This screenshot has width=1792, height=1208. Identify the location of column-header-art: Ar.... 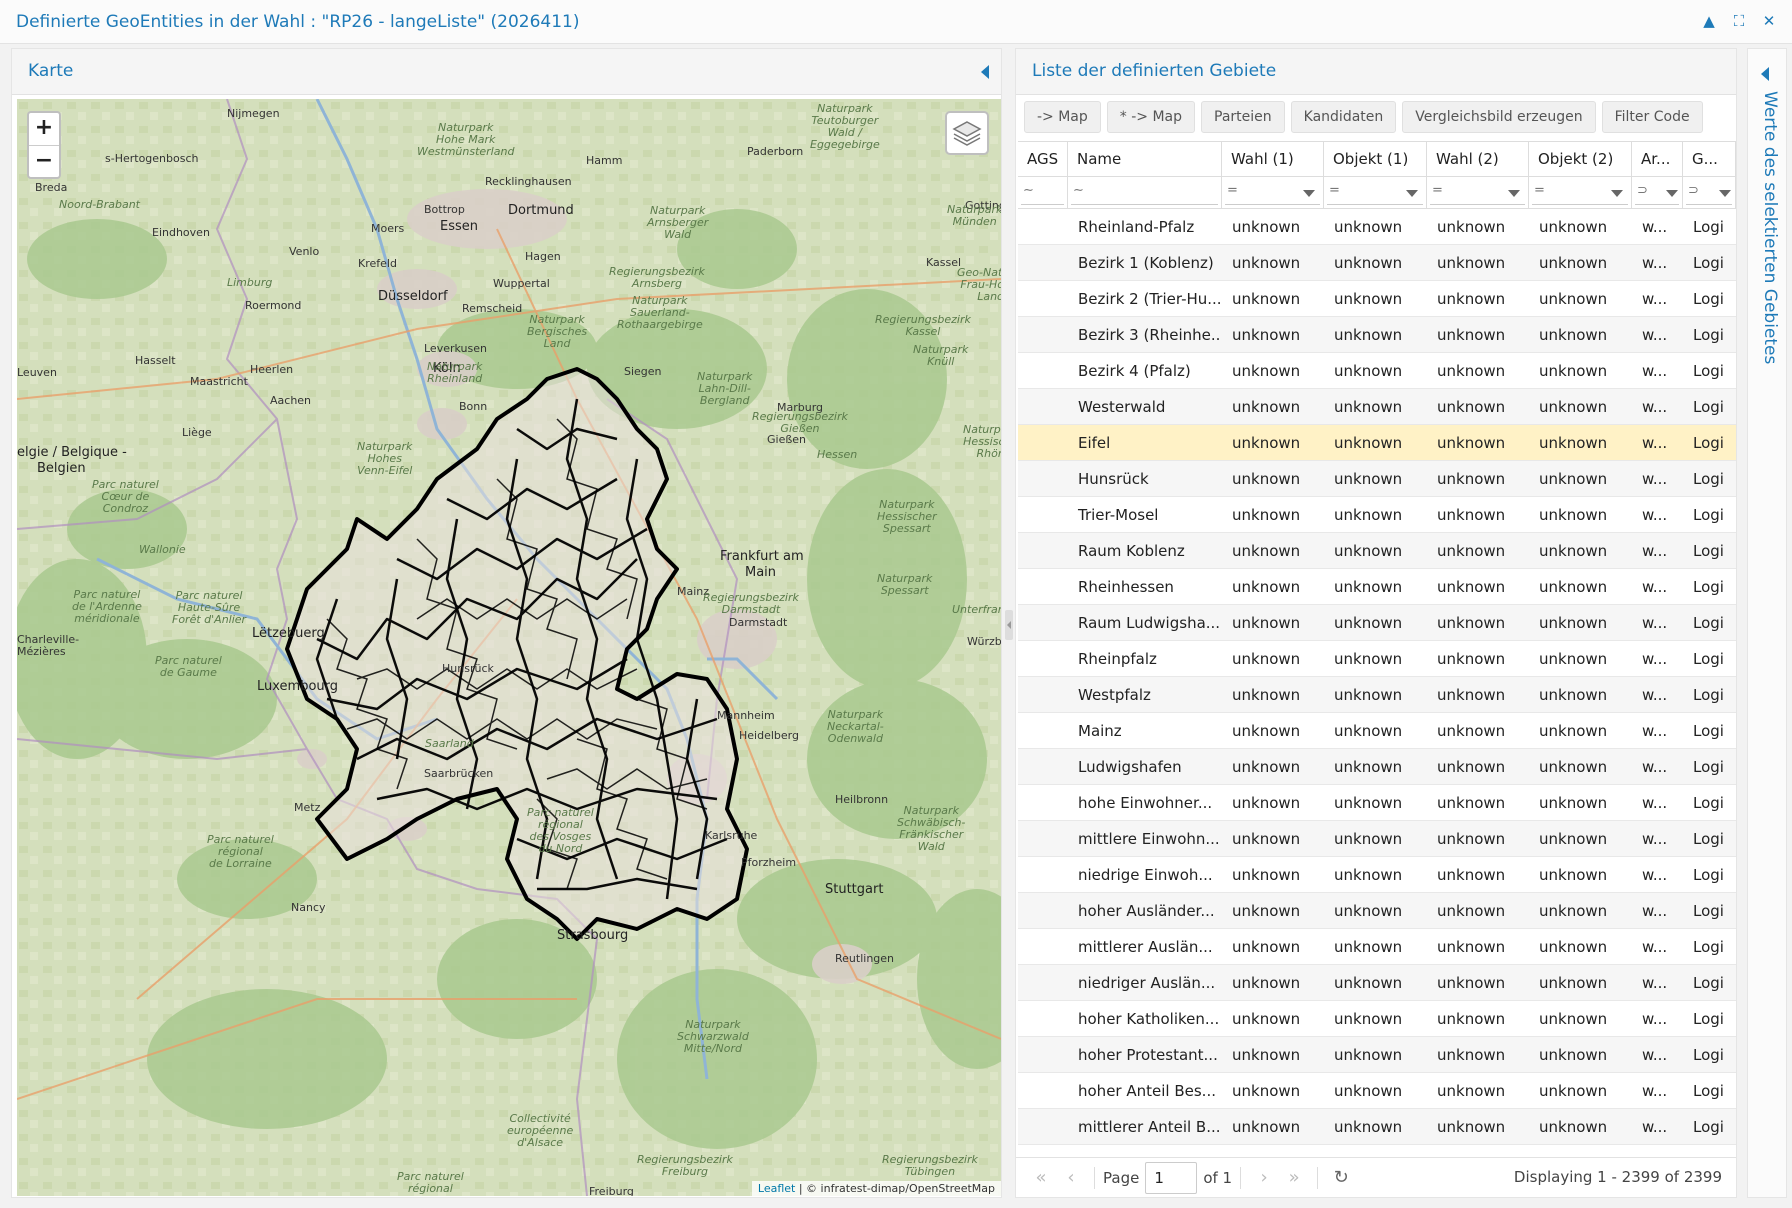
(1657, 159).